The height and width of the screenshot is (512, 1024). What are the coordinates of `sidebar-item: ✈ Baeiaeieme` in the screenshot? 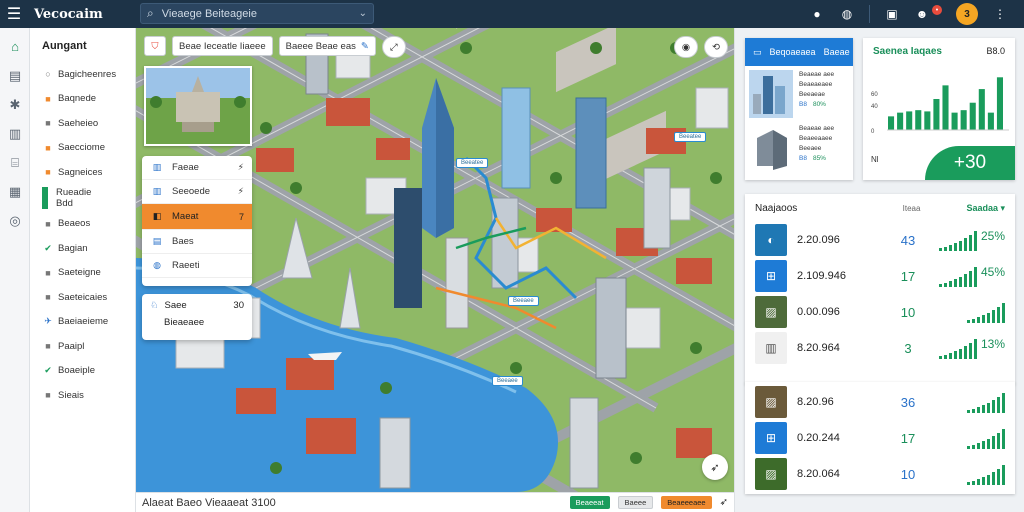 It's located at (82, 322).